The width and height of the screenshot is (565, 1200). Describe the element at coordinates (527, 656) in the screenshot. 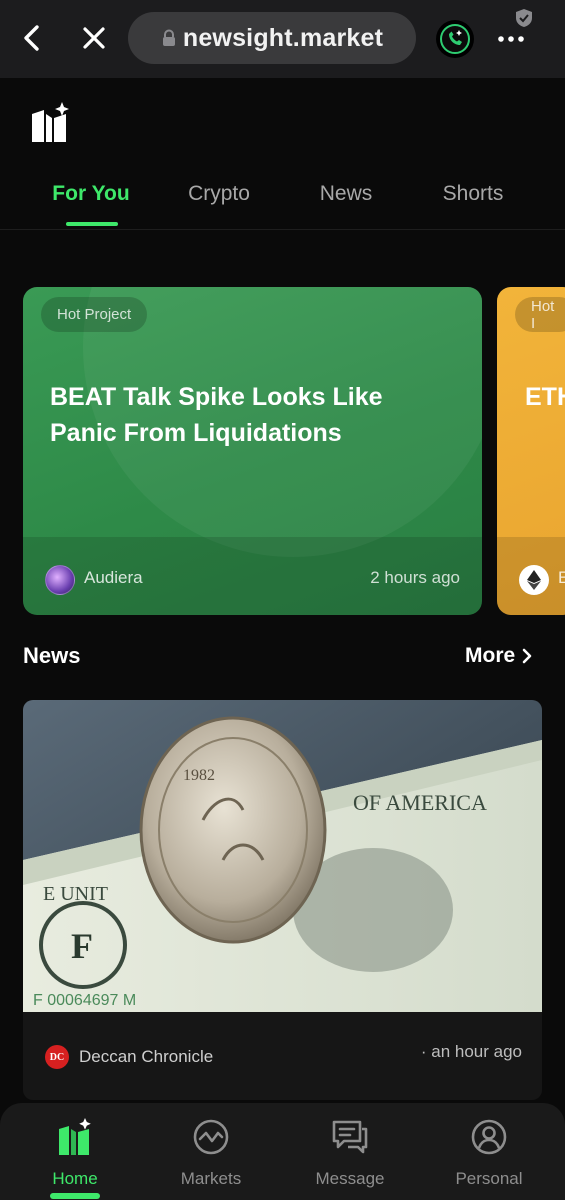

I see `chevron-right-icon` at that location.